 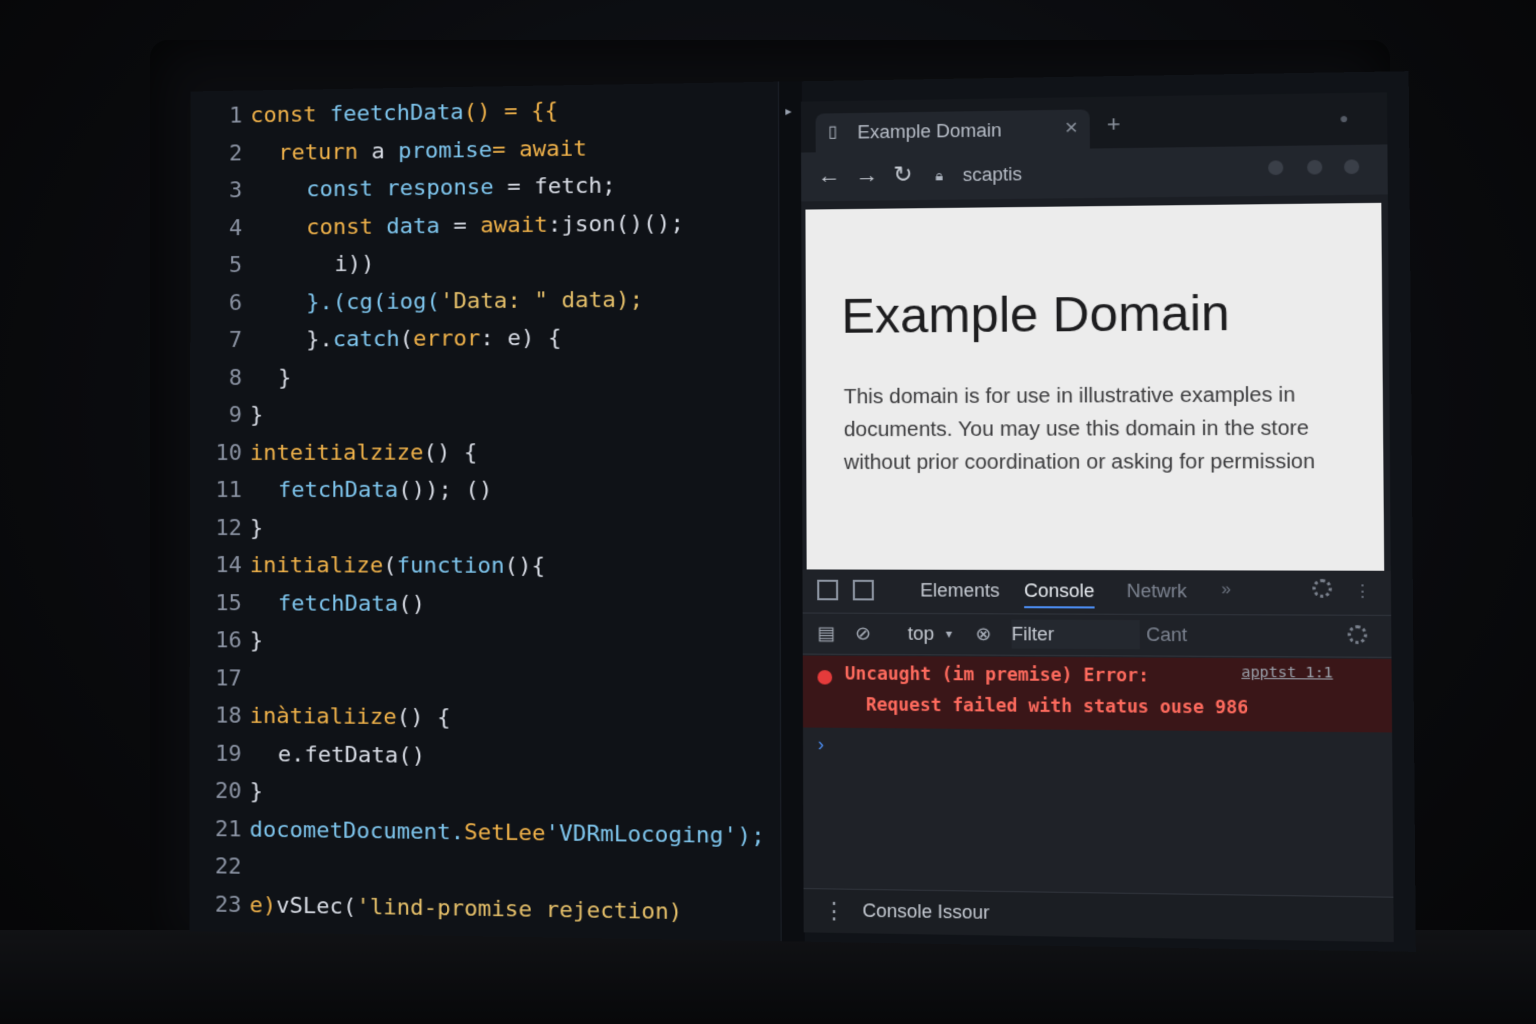 What do you see at coordinates (228, 453) in the screenshot?
I see `line-number: 10` at bounding box center [228, 453].